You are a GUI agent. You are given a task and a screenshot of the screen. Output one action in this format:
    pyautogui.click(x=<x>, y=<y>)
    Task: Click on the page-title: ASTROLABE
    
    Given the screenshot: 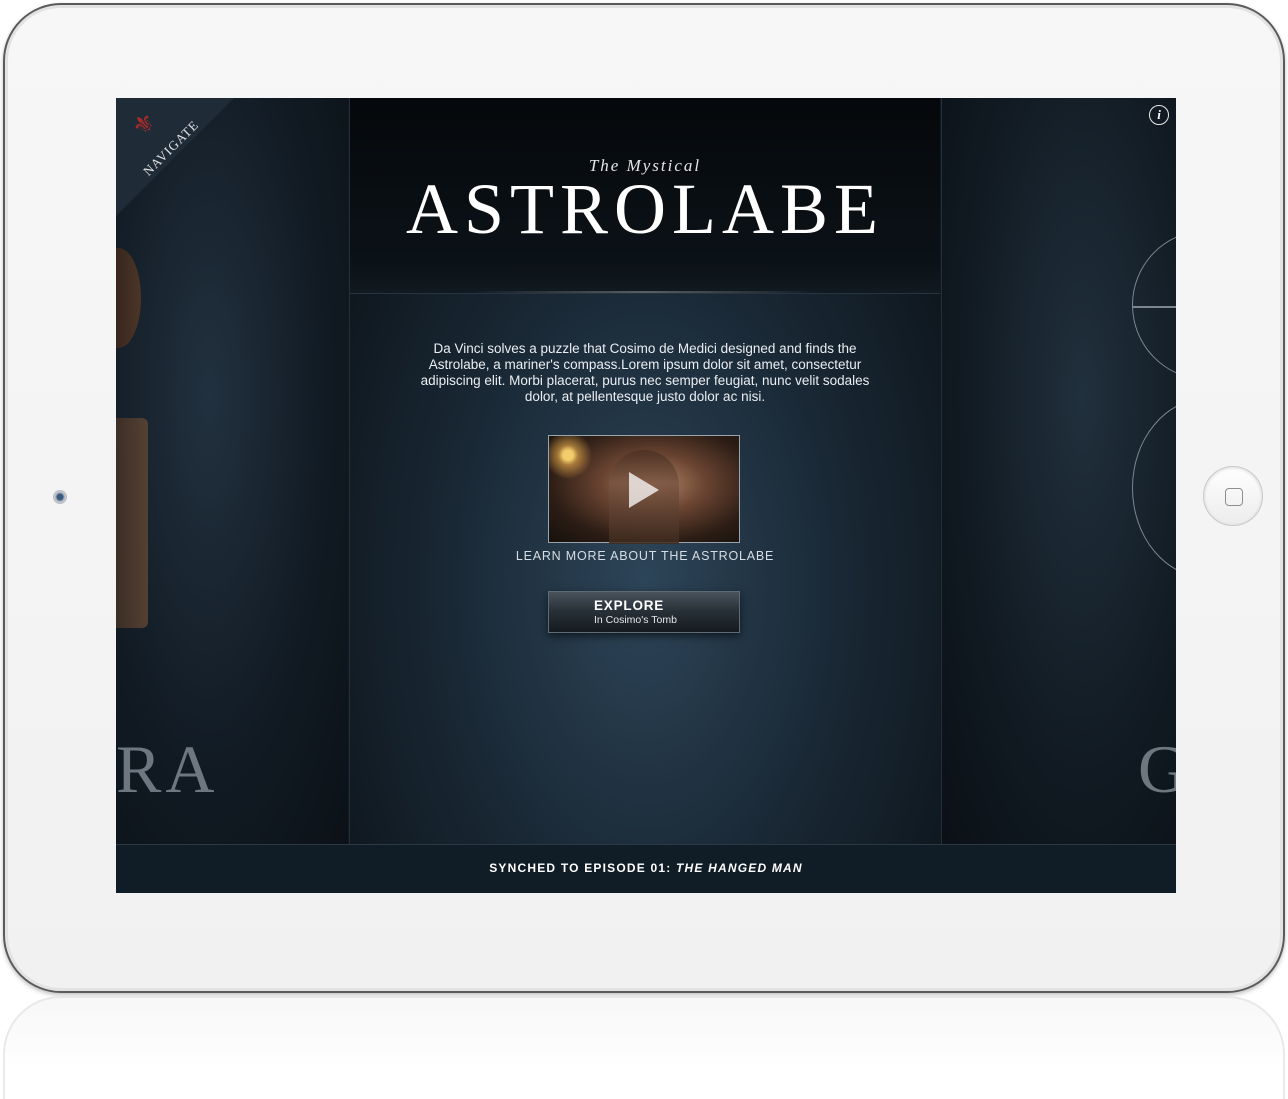 What is the action you would take?
    pyautogui.click(x=645, y=209)
    